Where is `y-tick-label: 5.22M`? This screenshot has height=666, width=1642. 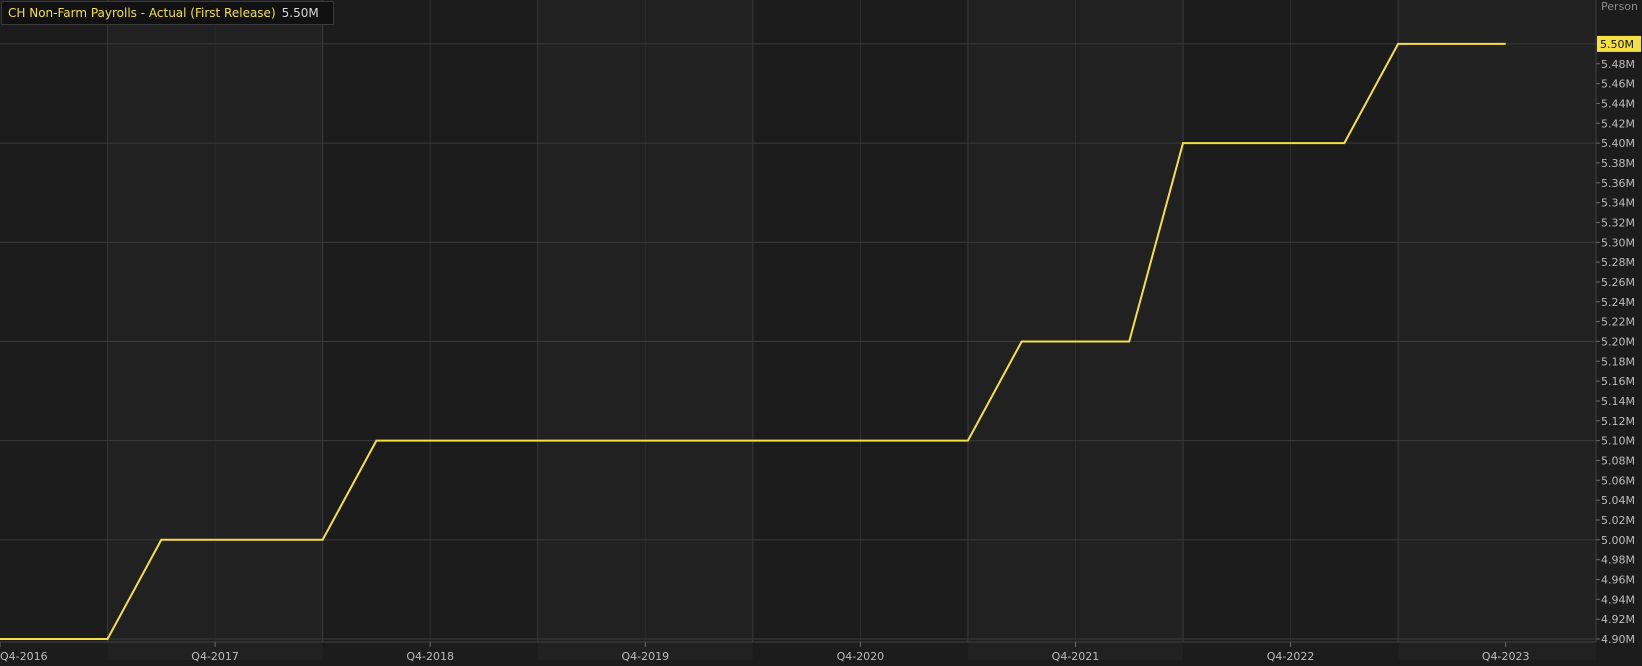 y-tick-label: 5.22M is located at coordinates (1618, 322).